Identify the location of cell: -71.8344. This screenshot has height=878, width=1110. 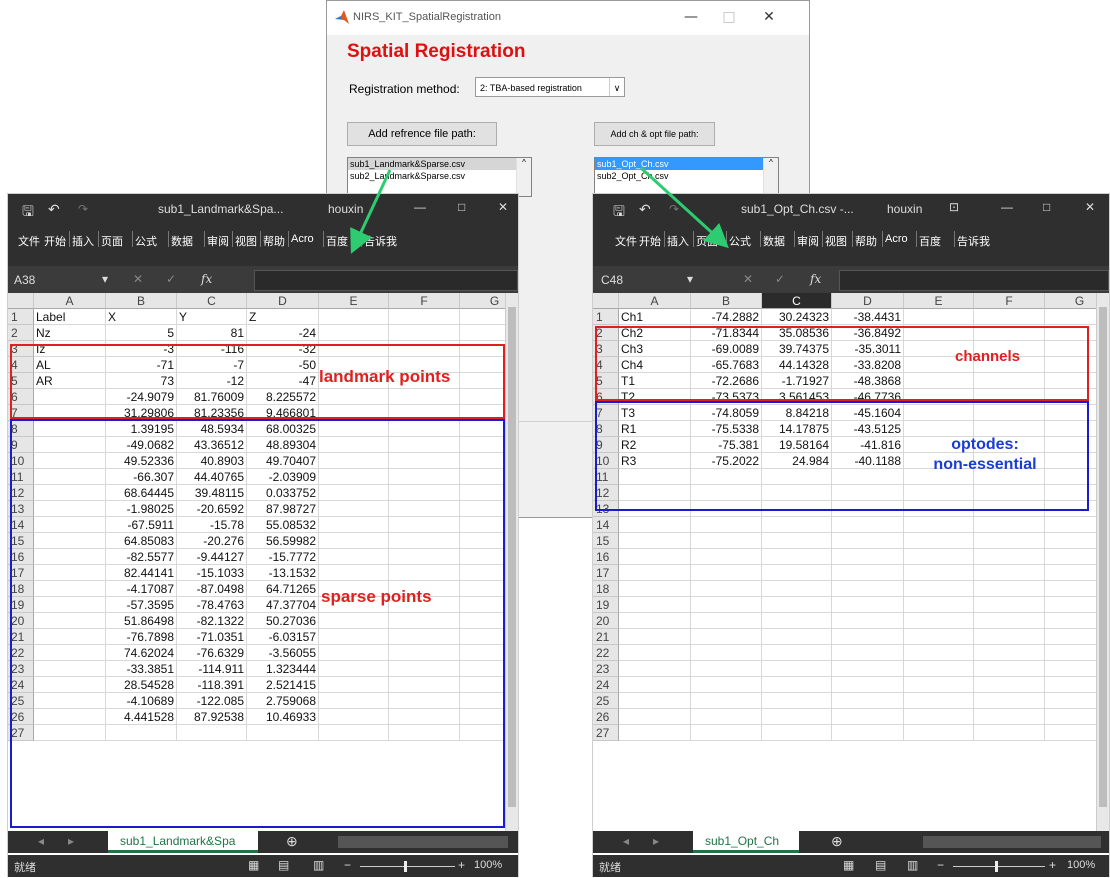
(726, 333).